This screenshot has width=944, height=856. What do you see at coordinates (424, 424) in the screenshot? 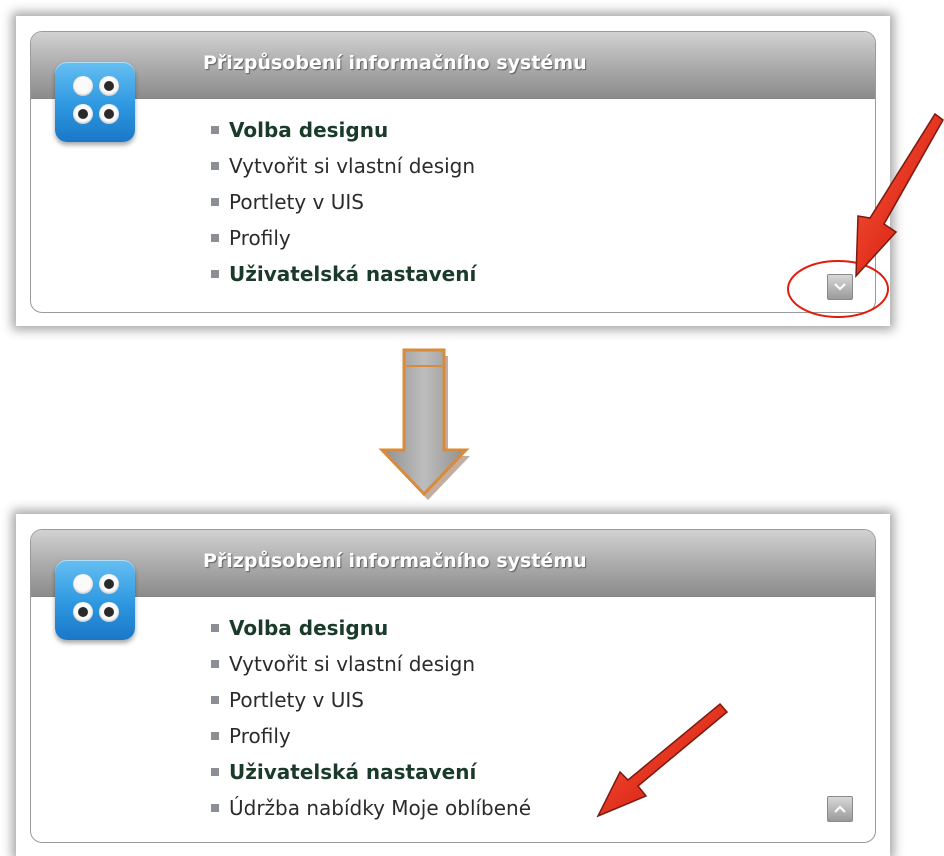
I see `transition-arrow` at bounding box center [424, 424].